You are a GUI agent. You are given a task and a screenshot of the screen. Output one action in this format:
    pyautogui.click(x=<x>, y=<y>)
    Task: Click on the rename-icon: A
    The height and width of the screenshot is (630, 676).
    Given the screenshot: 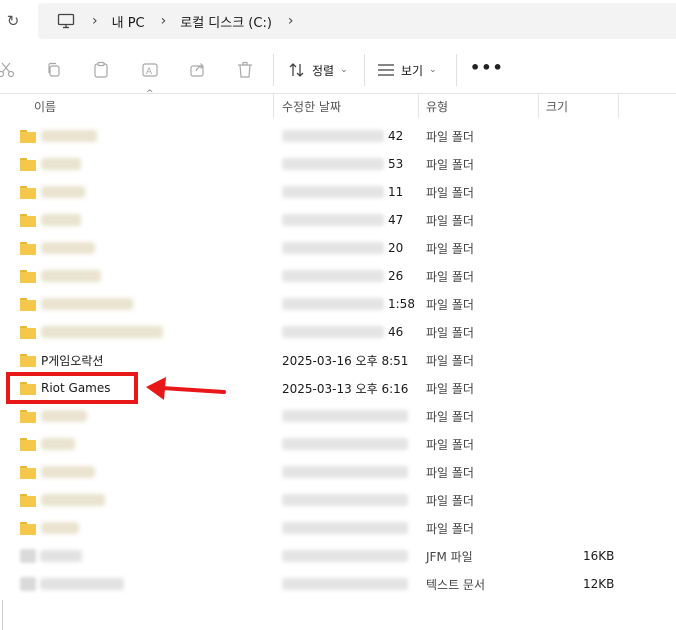 What is the action you would take?
    pyautogui.click(x=150, y=70)
    